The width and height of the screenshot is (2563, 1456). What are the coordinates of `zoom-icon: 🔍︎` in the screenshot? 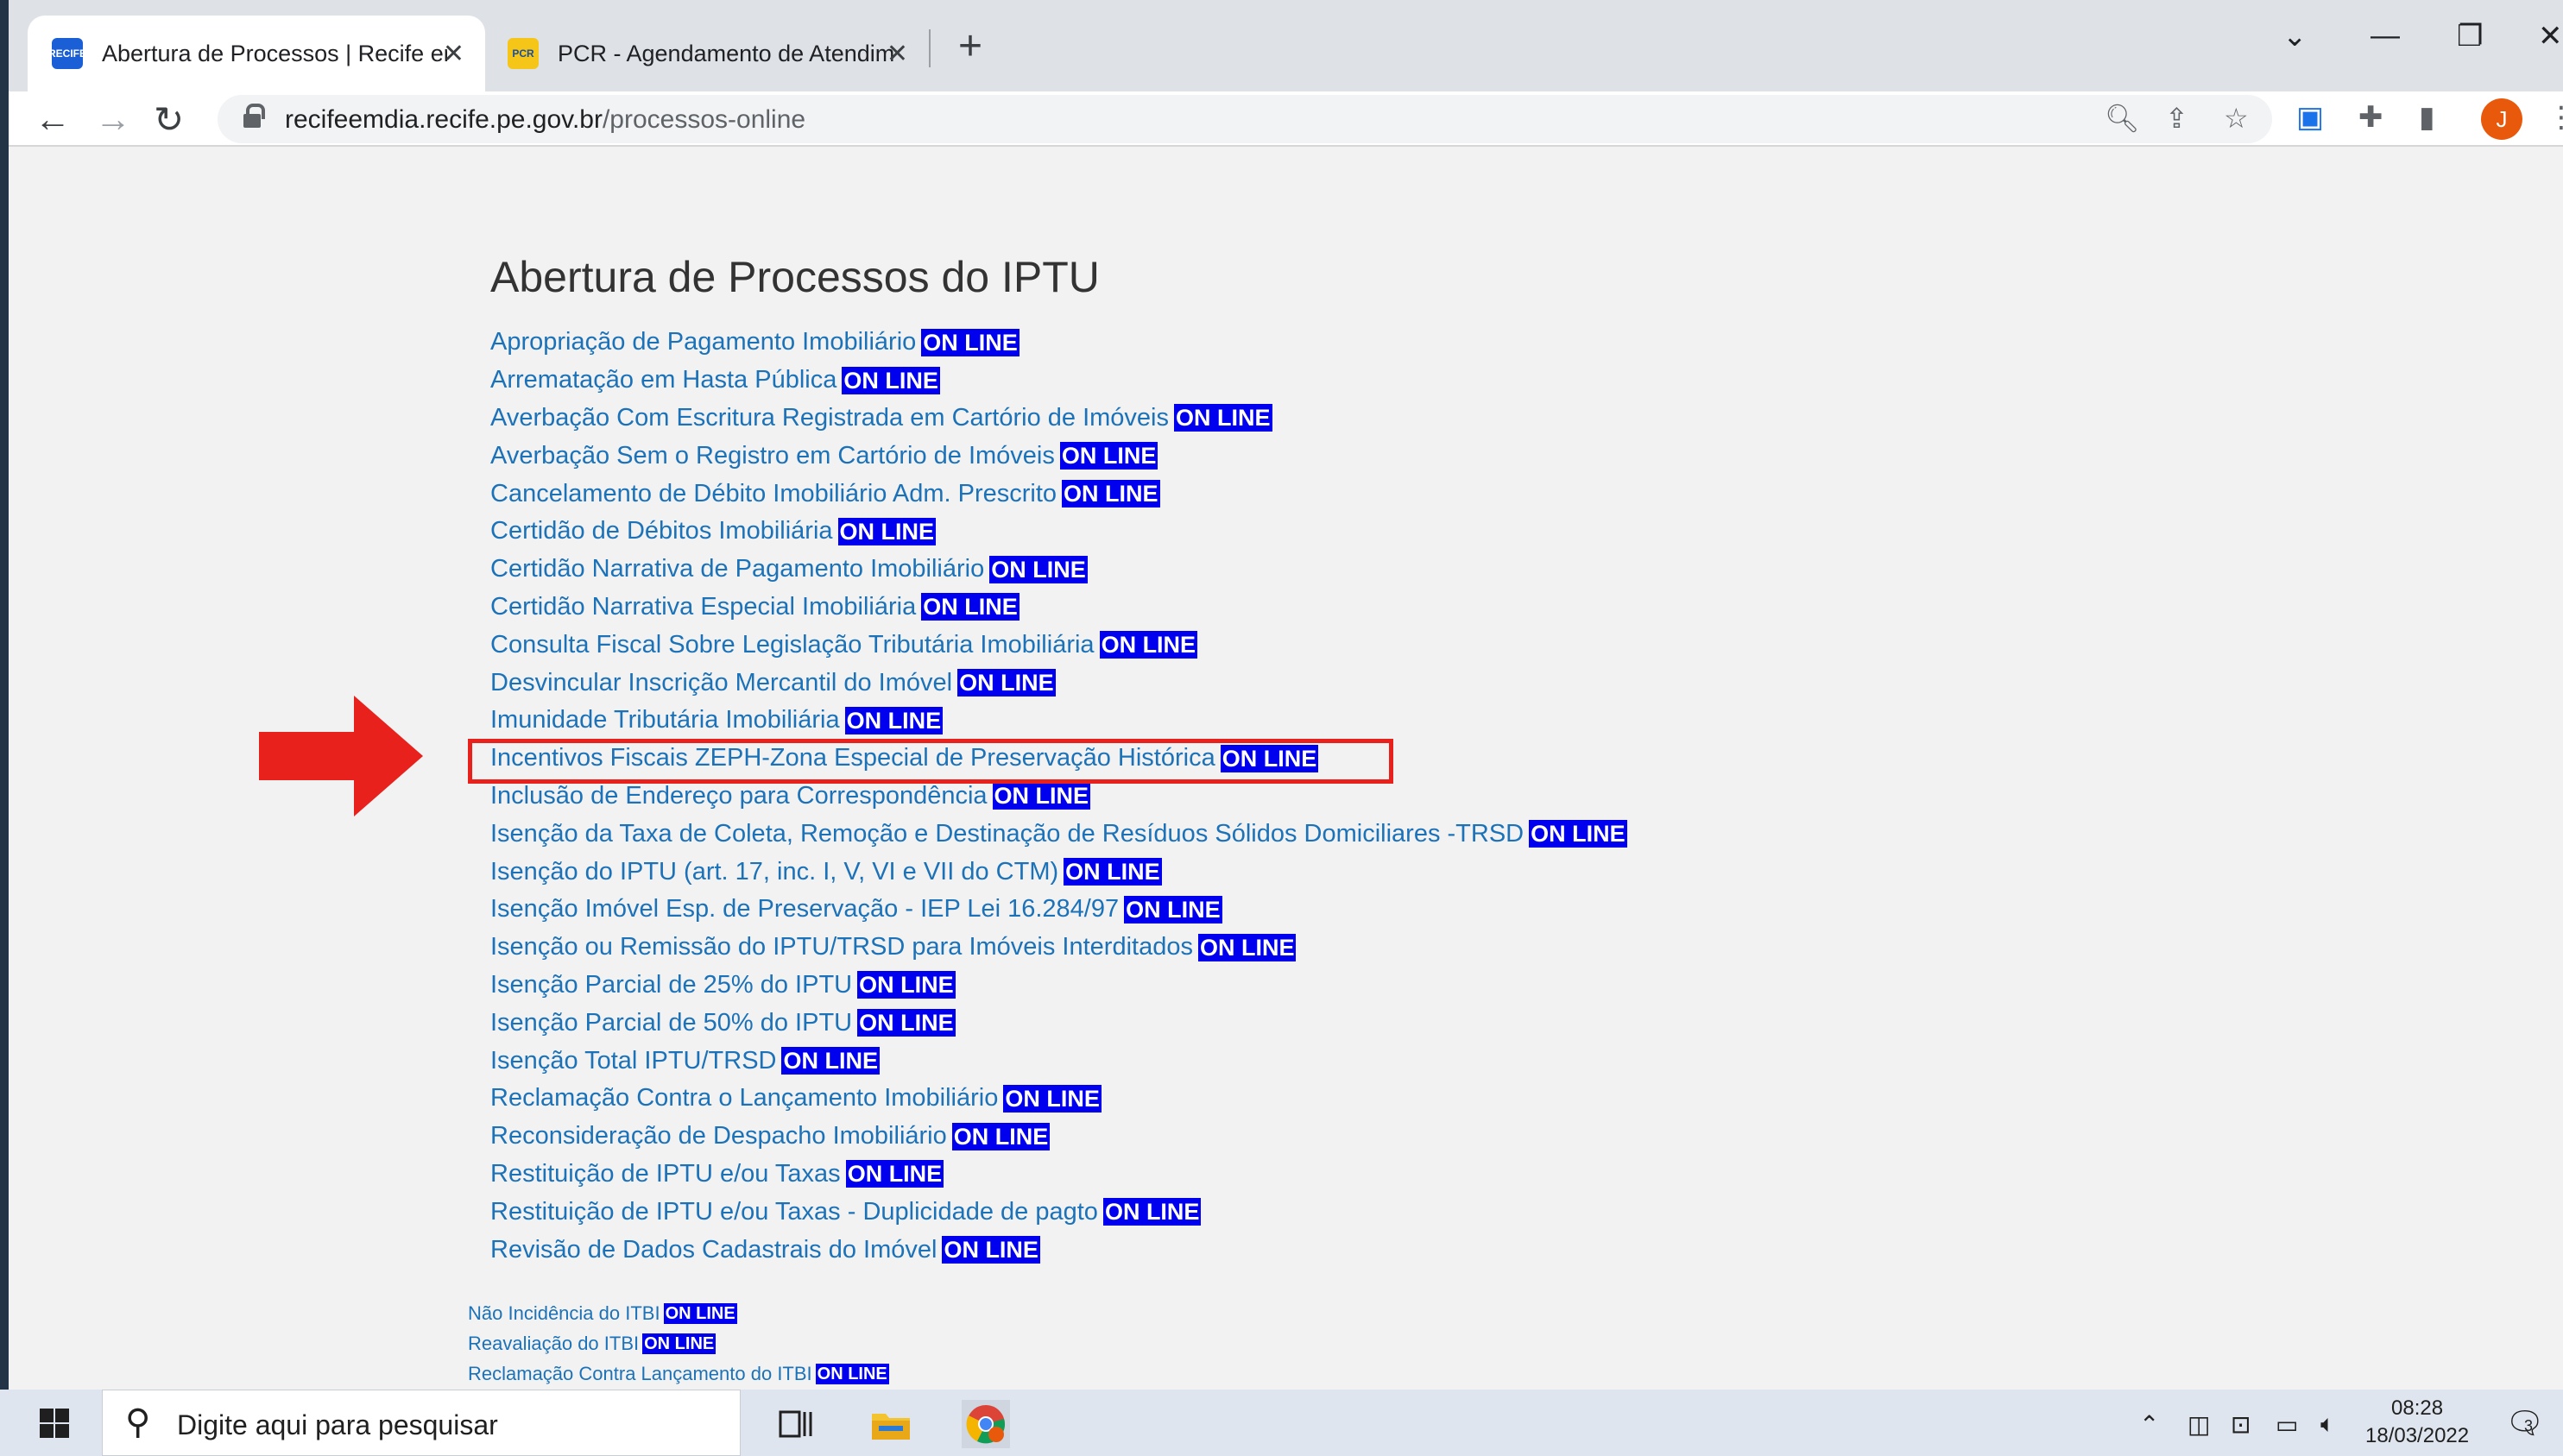 It's located at (2122, 119).